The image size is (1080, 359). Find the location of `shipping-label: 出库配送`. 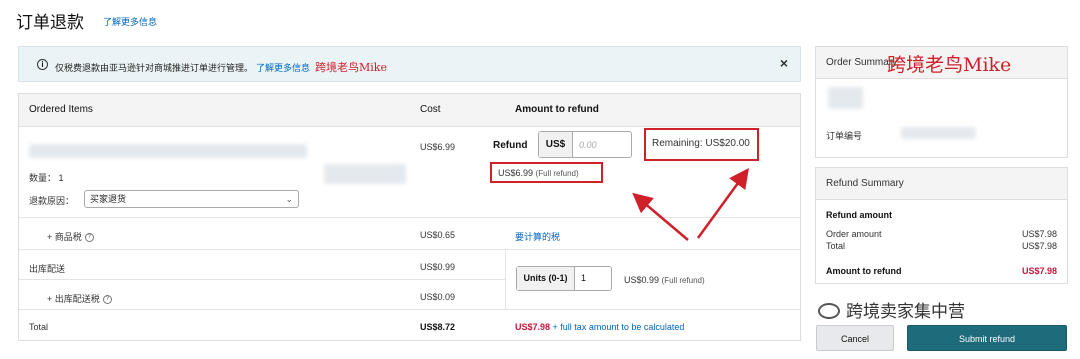

shipping-label: 出库配送 is located at coordinates (47, 269).